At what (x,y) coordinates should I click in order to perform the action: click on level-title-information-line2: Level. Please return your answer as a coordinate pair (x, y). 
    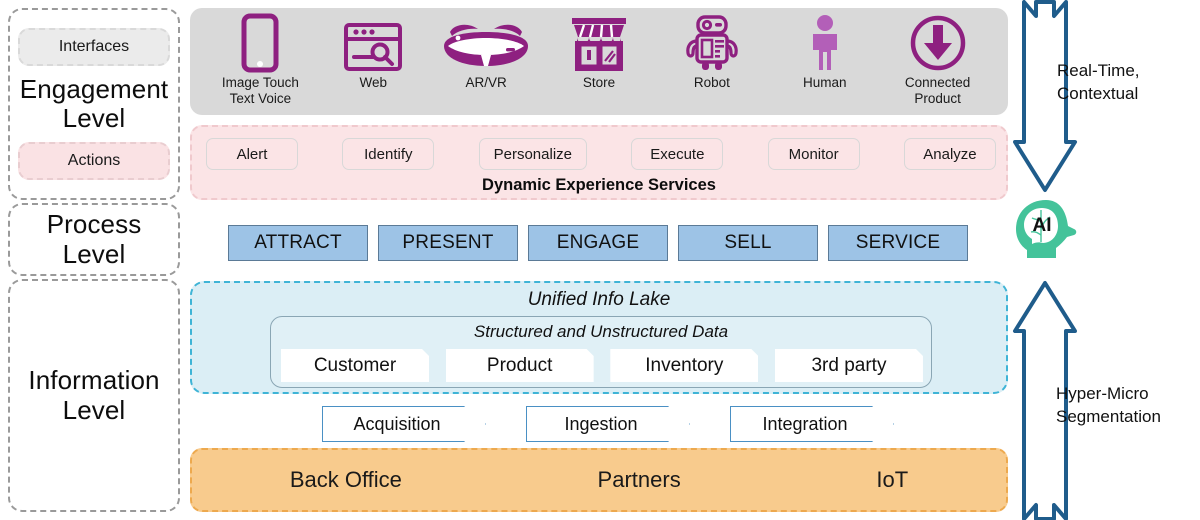
    Looking at the image, I should click on (94, 409).